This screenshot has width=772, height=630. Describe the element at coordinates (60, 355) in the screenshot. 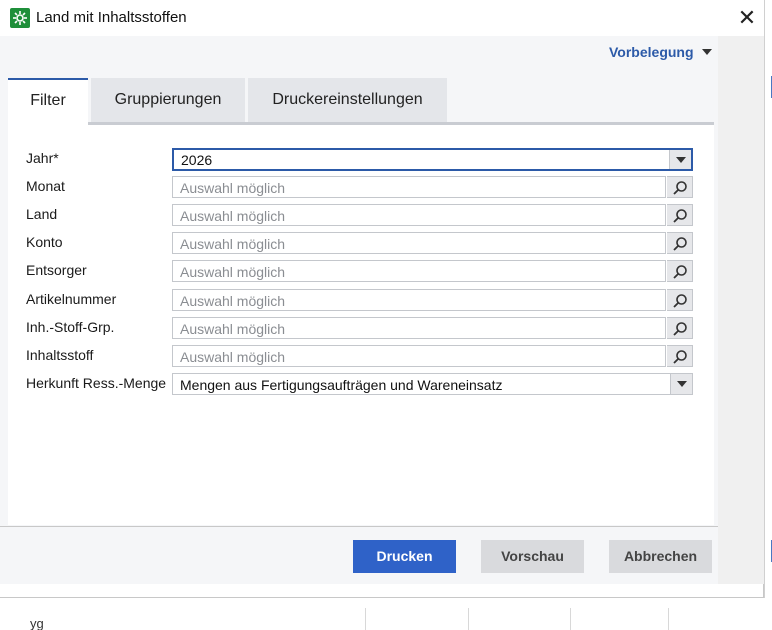

I see `substance-label: Inhaltsstoff` at that location.